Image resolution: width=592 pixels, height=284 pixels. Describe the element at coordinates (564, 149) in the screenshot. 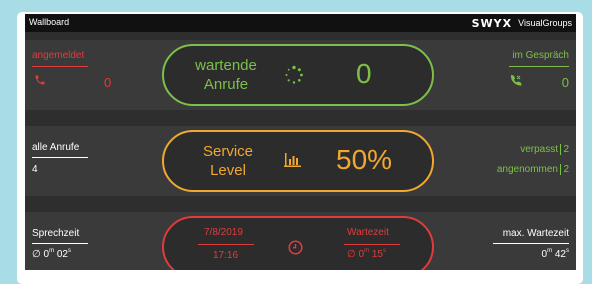

I see `missed-value: 2` at that location.